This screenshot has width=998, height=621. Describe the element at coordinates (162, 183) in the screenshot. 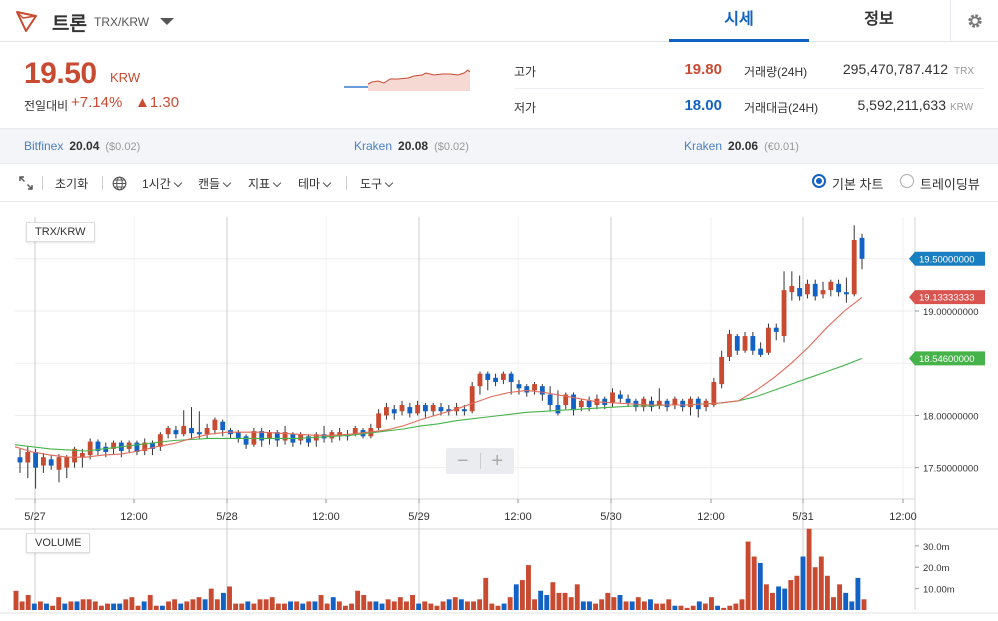

I see `interval-dropdown: 1시간` at that location.